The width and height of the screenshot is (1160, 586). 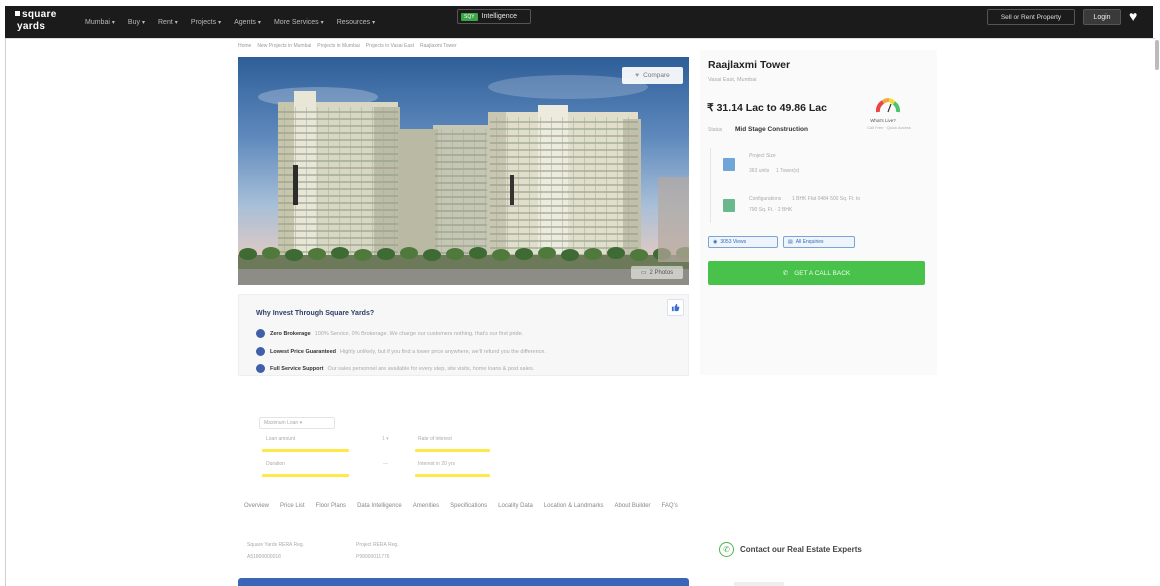 What do you see at coordinates (1102, 17) in the screenshot?
I see `login-button: Login` at bounding box center [1102, 17].